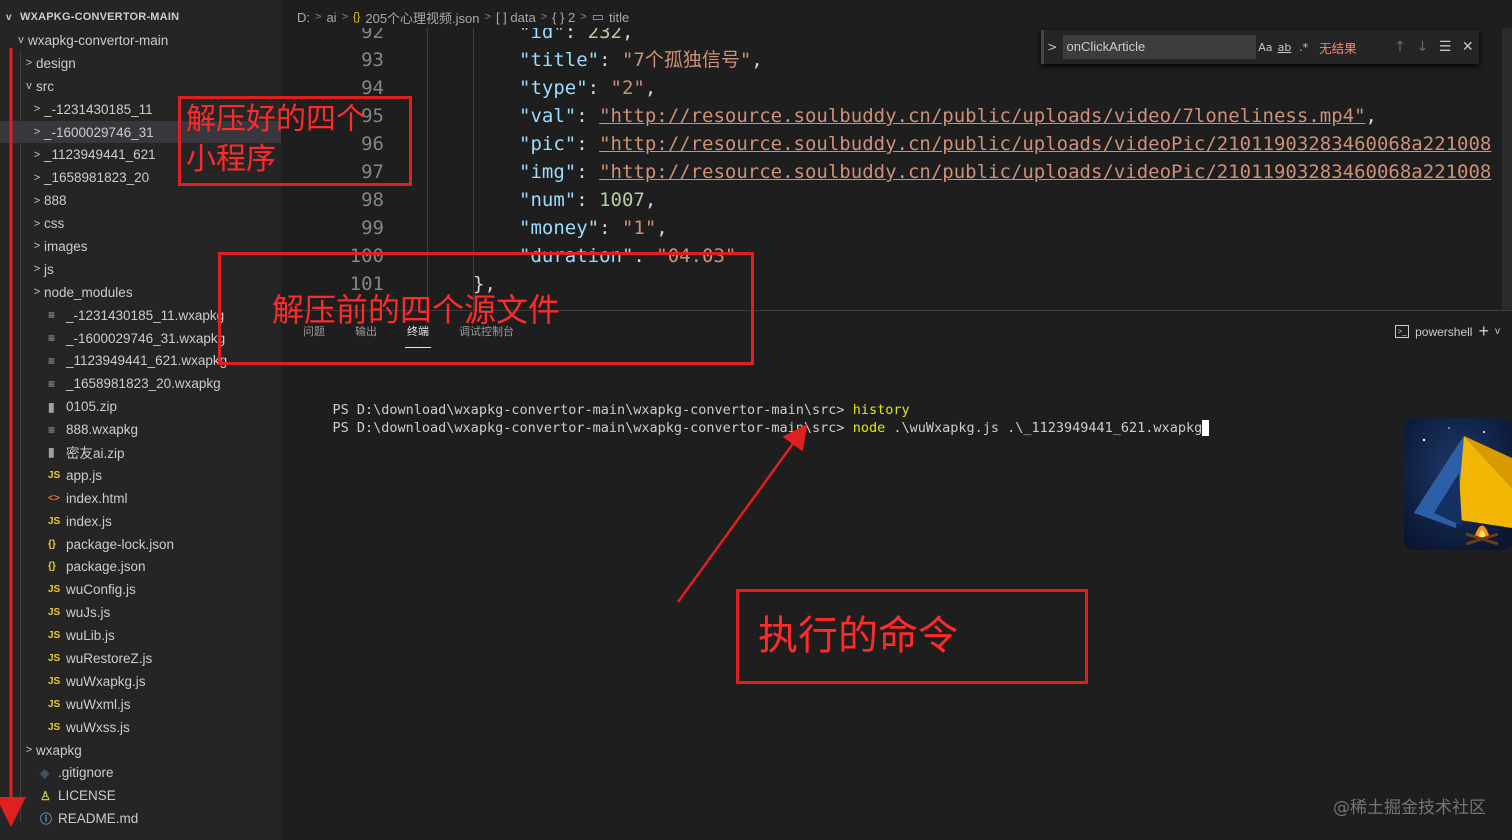 The height and width of the screenshot is (840, 1512). Describe the element at coordinates (563, 17) in the screenshot. I see `breadcrumb-item: { } 2` at that location.